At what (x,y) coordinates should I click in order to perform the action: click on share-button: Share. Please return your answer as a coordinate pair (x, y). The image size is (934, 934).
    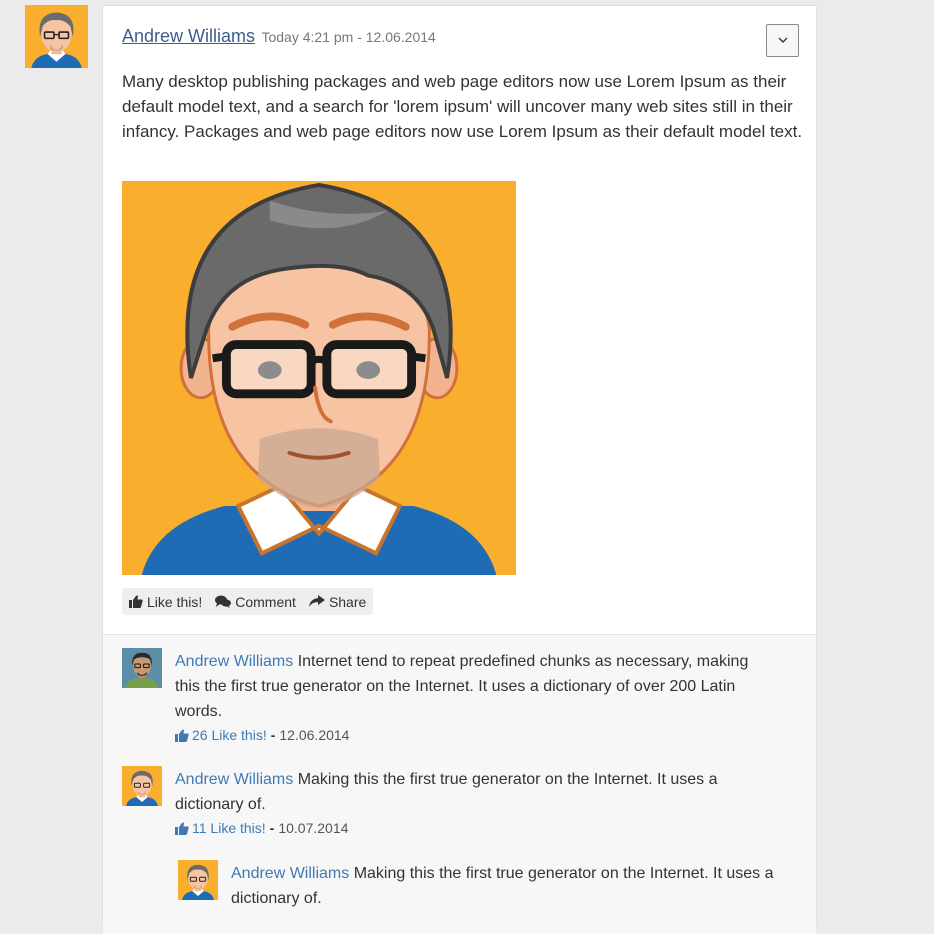
    Looking at the image, I should click on (337, 601).